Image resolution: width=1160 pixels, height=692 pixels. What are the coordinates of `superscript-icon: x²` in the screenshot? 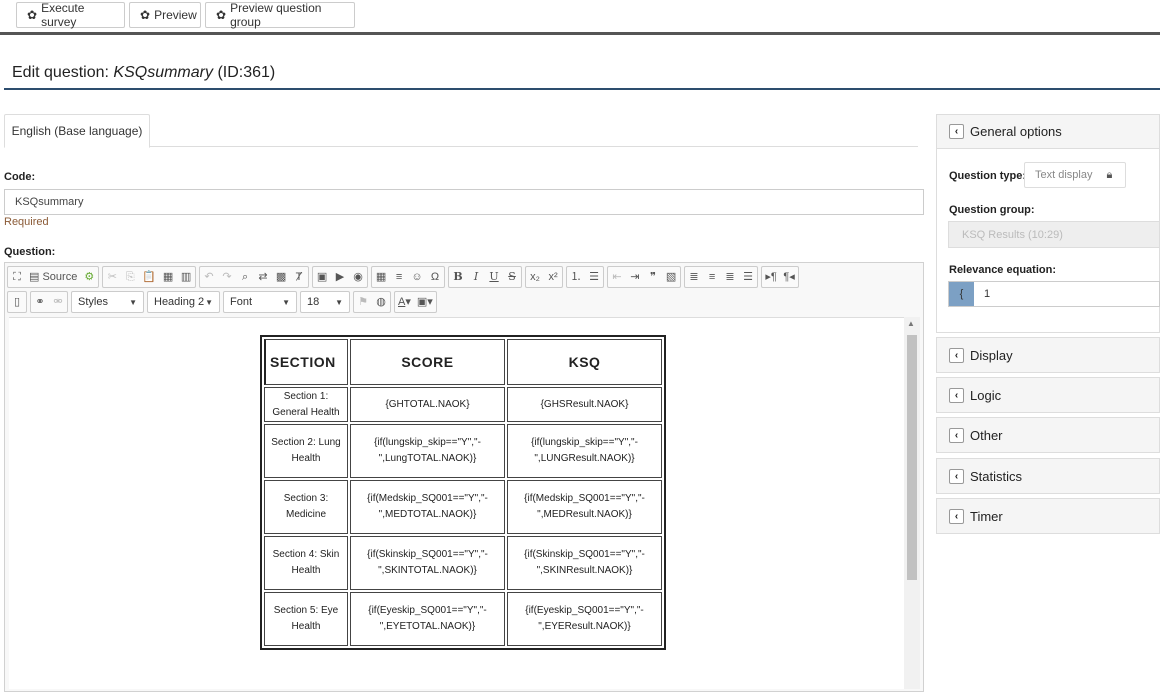 It's located at (553, 277).